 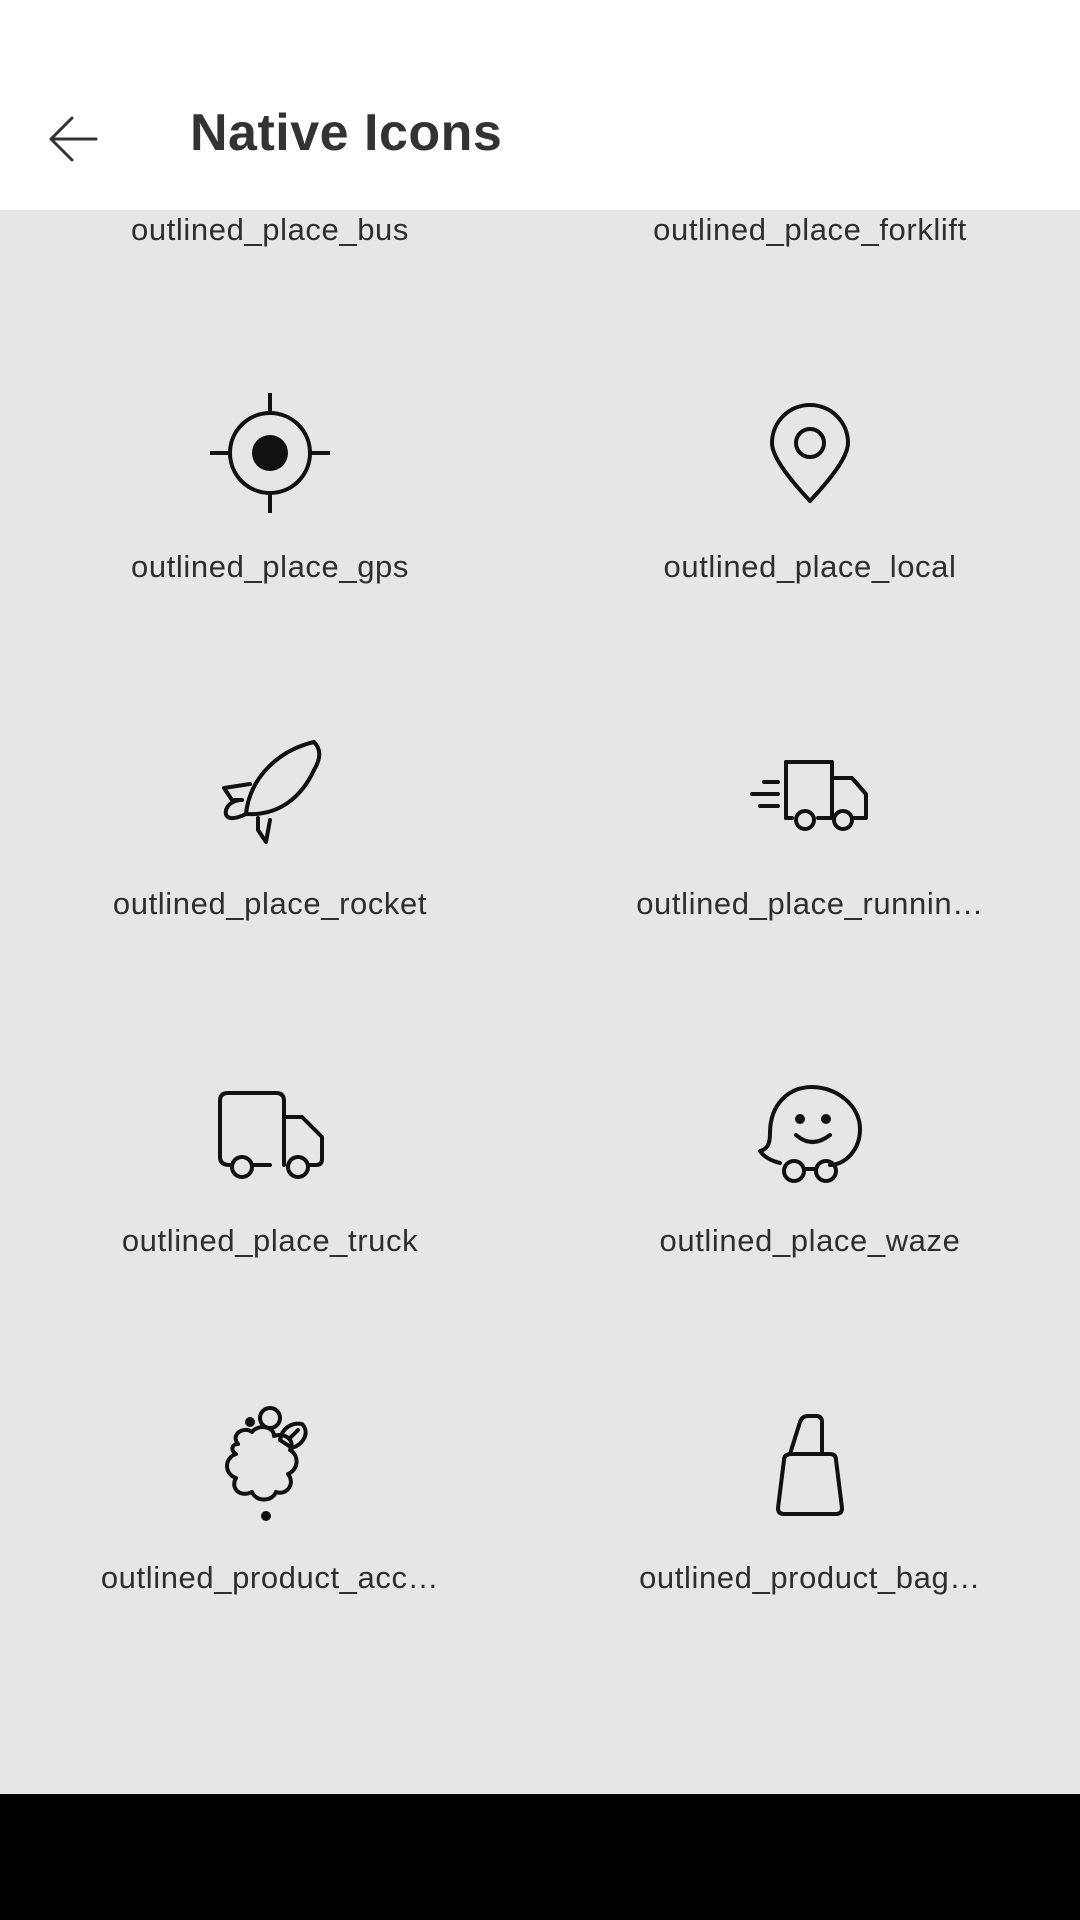 What do you see at coordinates (540, 1857) in the screenshot?
I see `system-navigation-bar` at bounding box center [540, 1857].